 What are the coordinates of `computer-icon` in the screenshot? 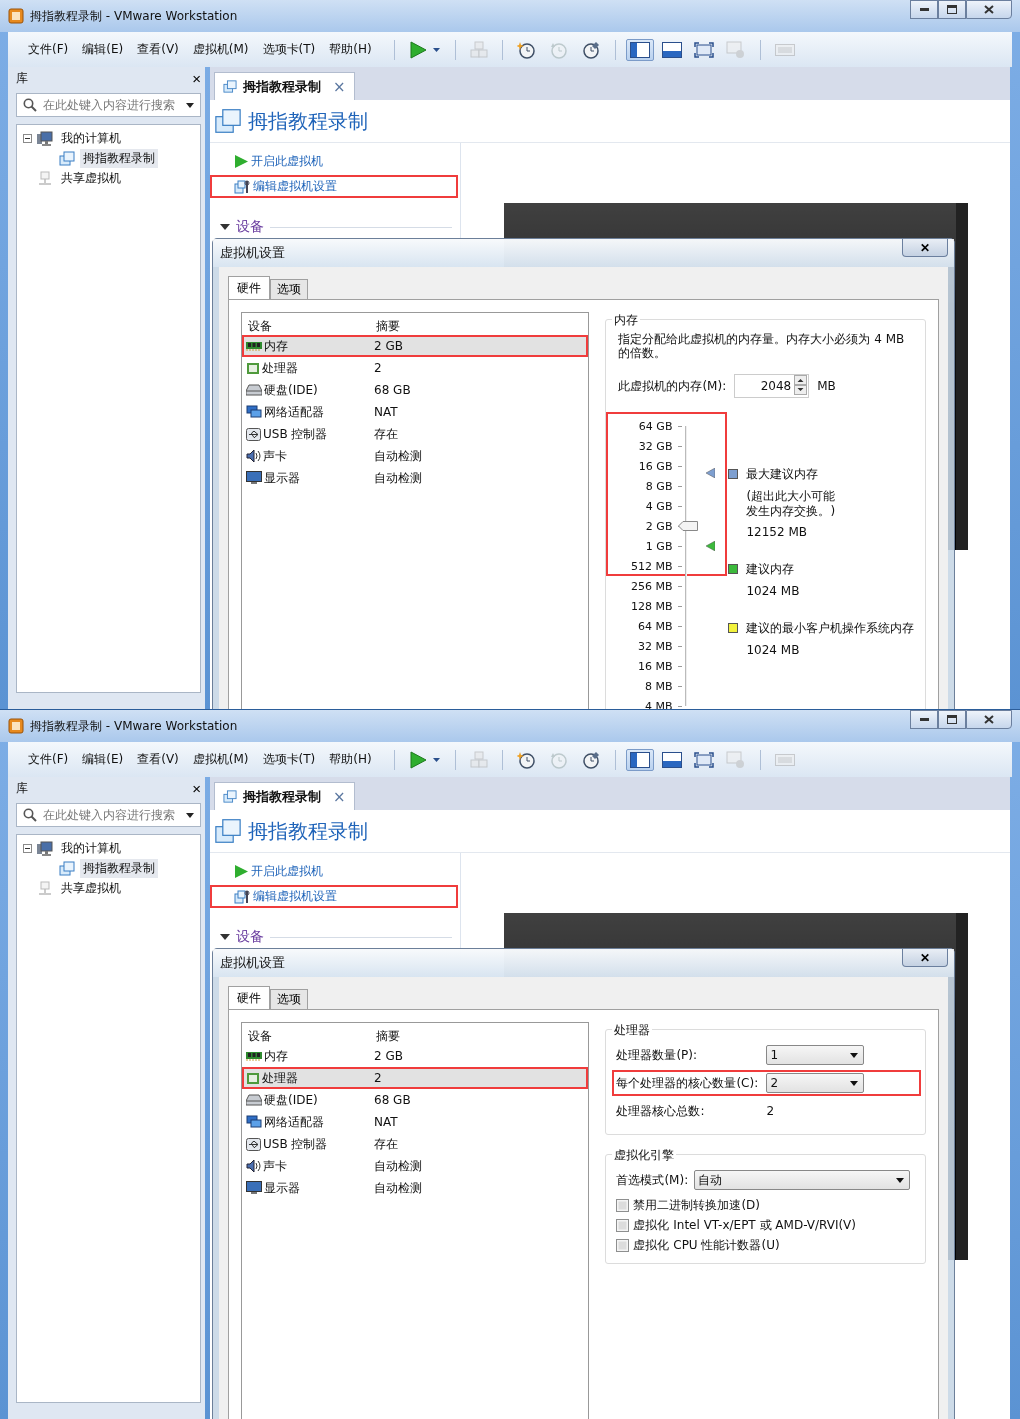 It's located at (45, 138).